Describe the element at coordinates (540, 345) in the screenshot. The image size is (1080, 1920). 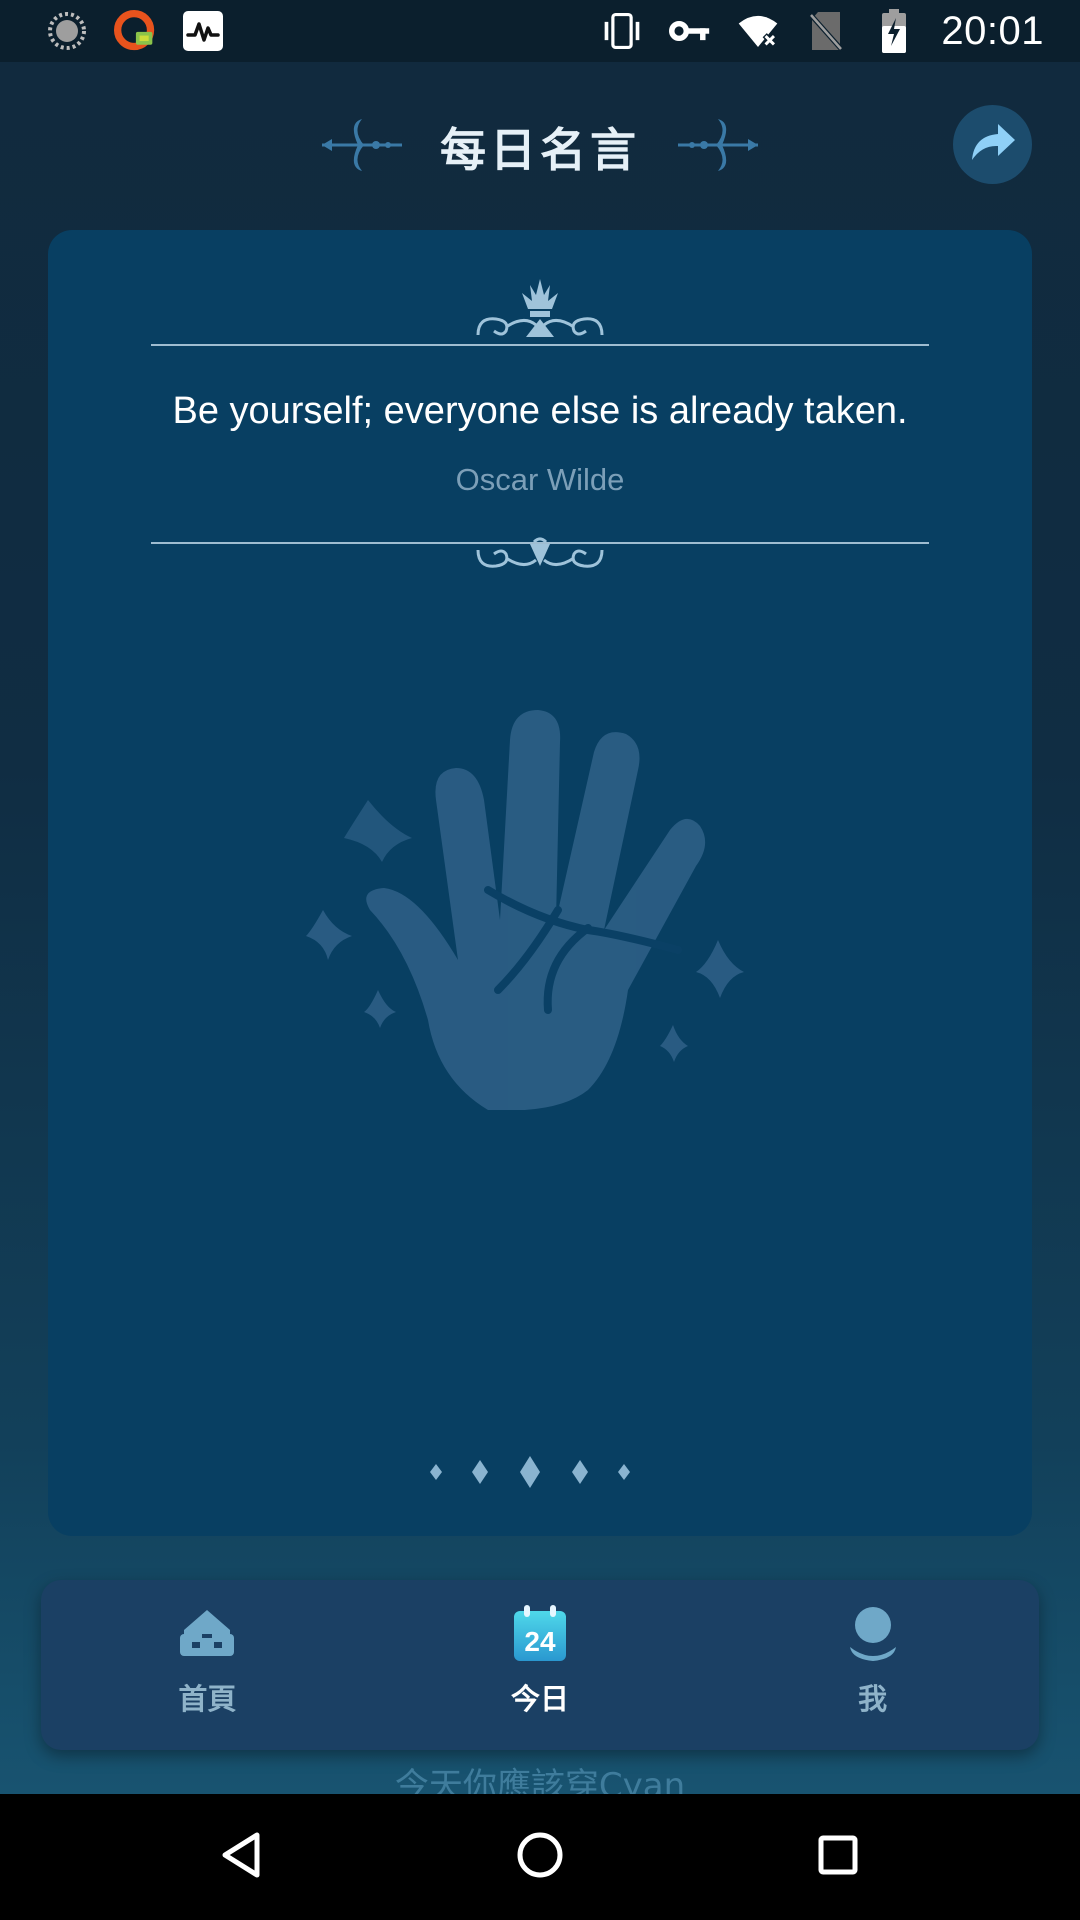
I see `top-divider` at that location.